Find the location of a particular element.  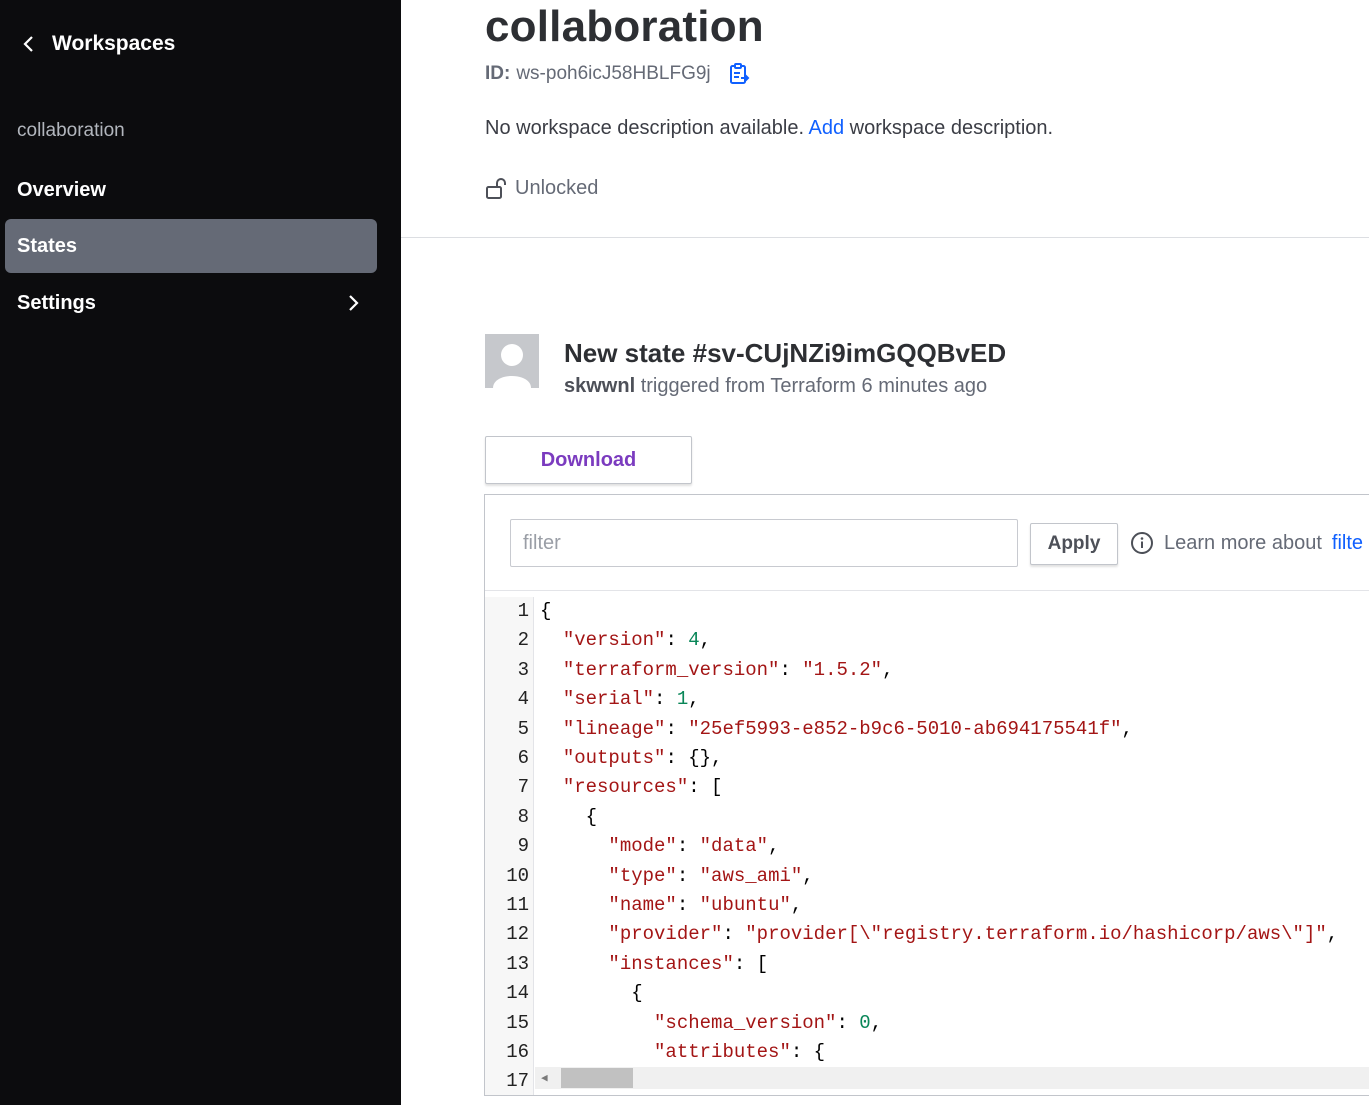

sidebar-item-label: States is located at coordinates (47, 245).